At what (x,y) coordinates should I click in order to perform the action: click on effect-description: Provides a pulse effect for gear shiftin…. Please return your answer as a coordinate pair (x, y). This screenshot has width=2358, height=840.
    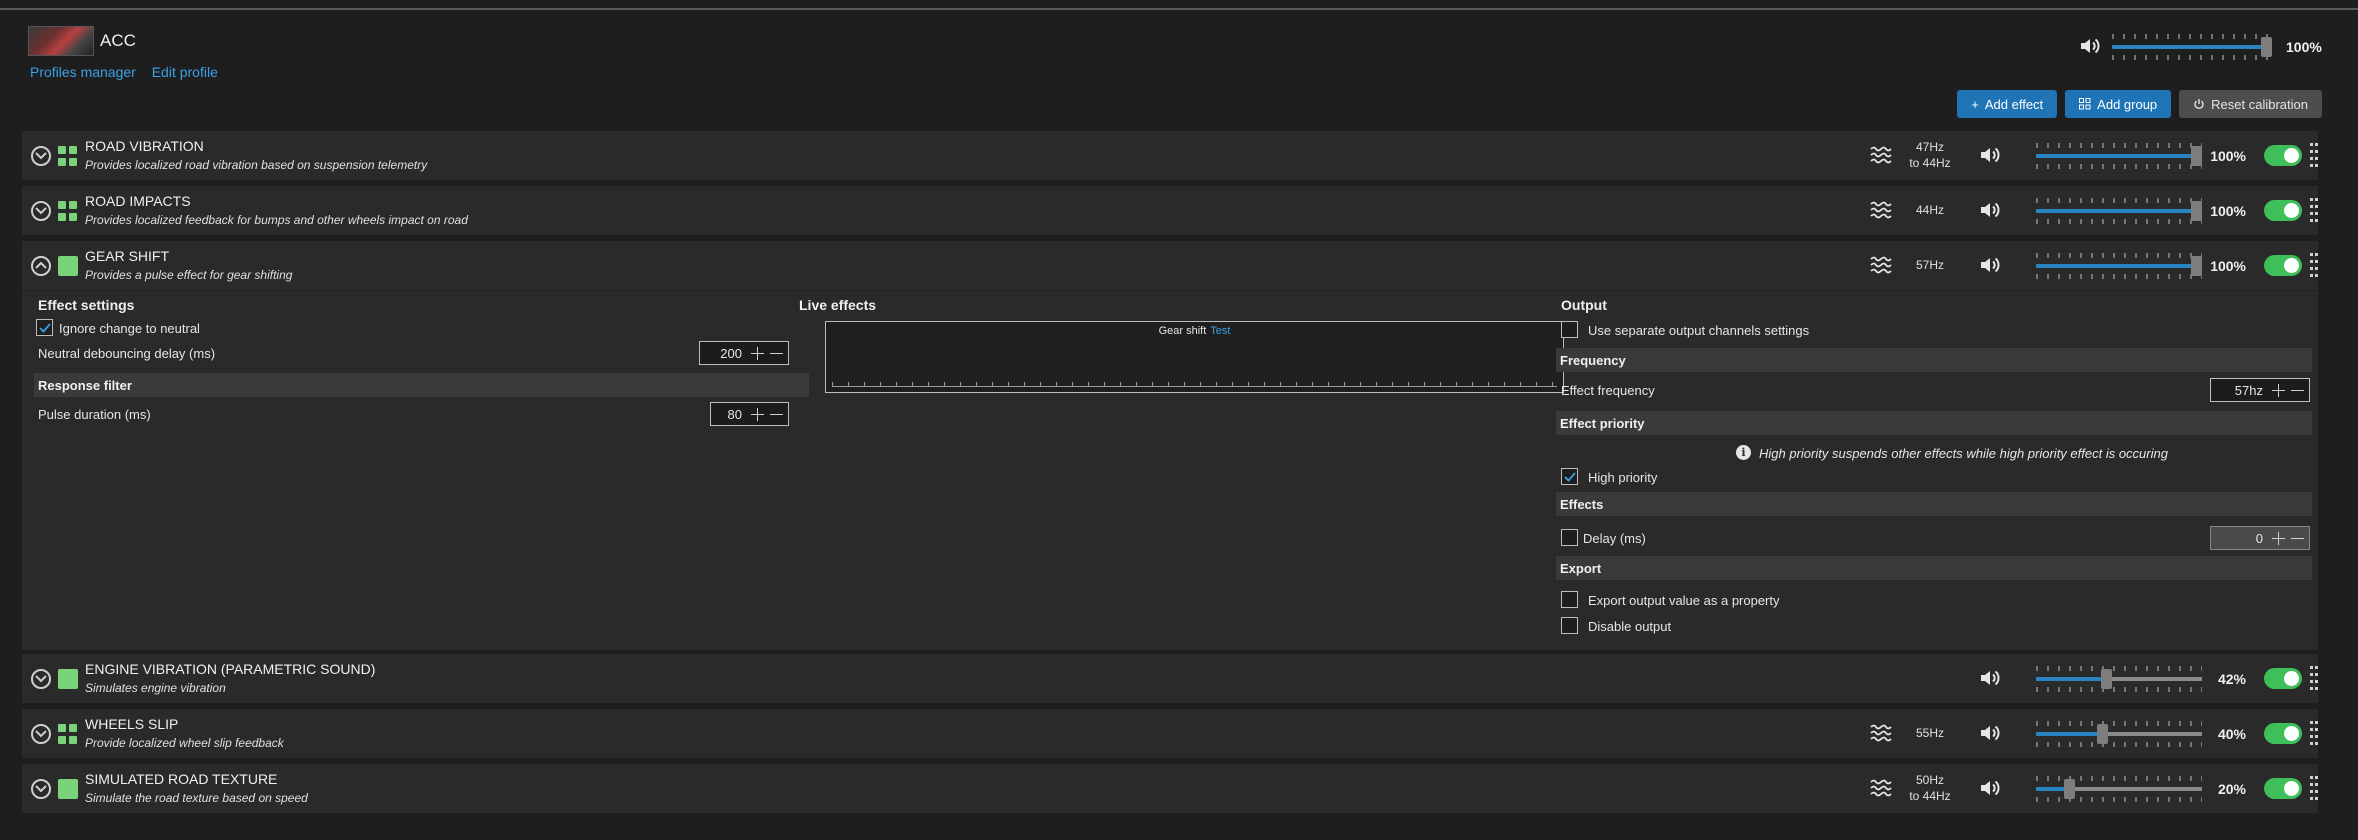
    Looking at the image, I should click on (189, 275).